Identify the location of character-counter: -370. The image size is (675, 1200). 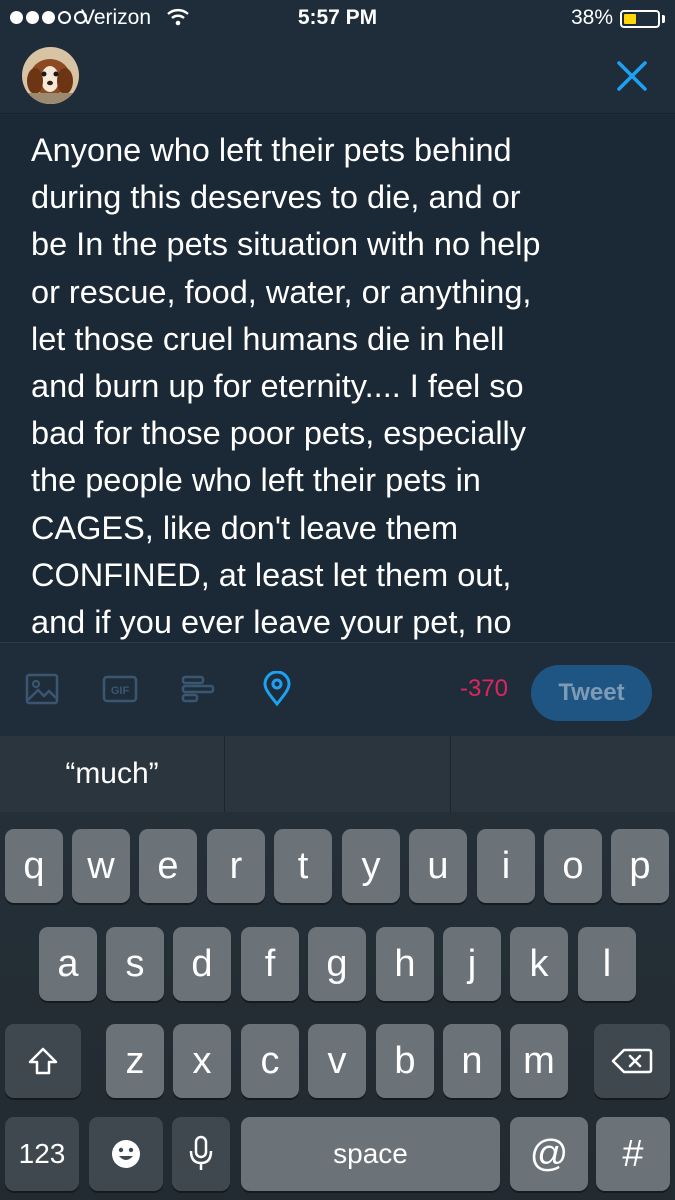
(483, 688).